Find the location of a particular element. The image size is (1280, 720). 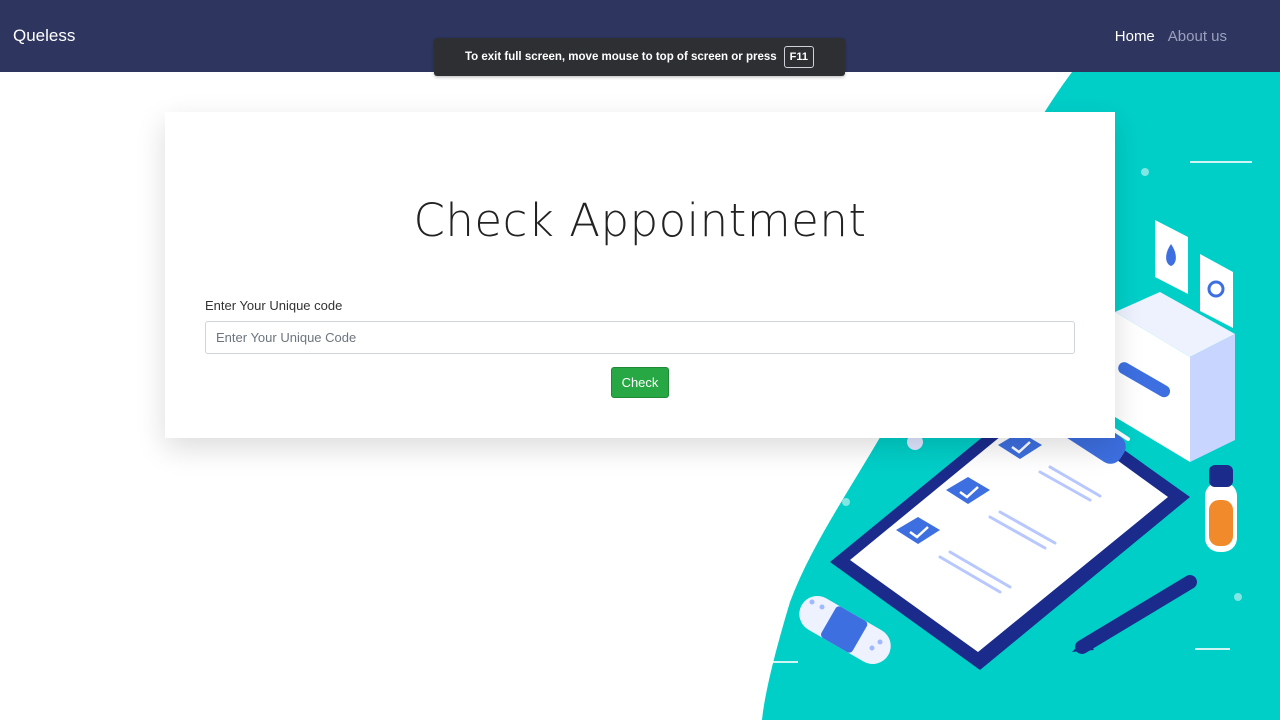

brand-logo-link: Queless is located at coordinates (44, 36).